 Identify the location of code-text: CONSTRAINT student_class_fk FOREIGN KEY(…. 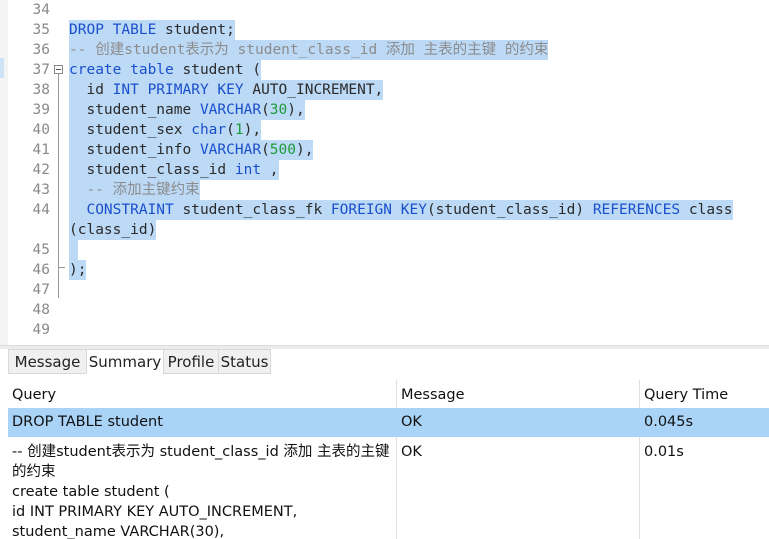
(401, 210).